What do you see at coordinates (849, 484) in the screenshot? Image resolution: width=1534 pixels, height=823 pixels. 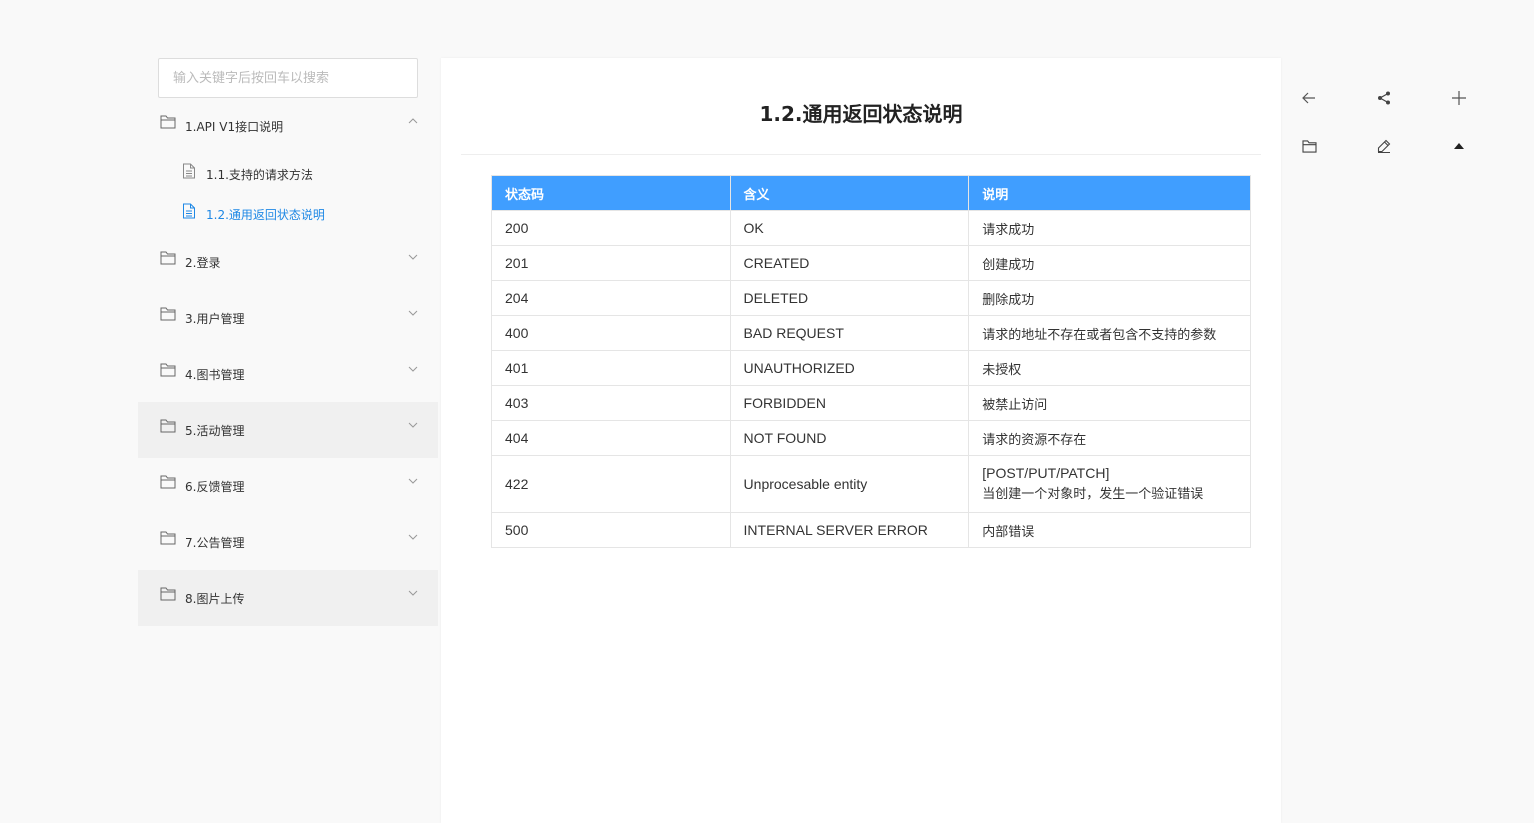 I see `meaning-cell: Unprocesable entity` at bounding box center [849, 484].